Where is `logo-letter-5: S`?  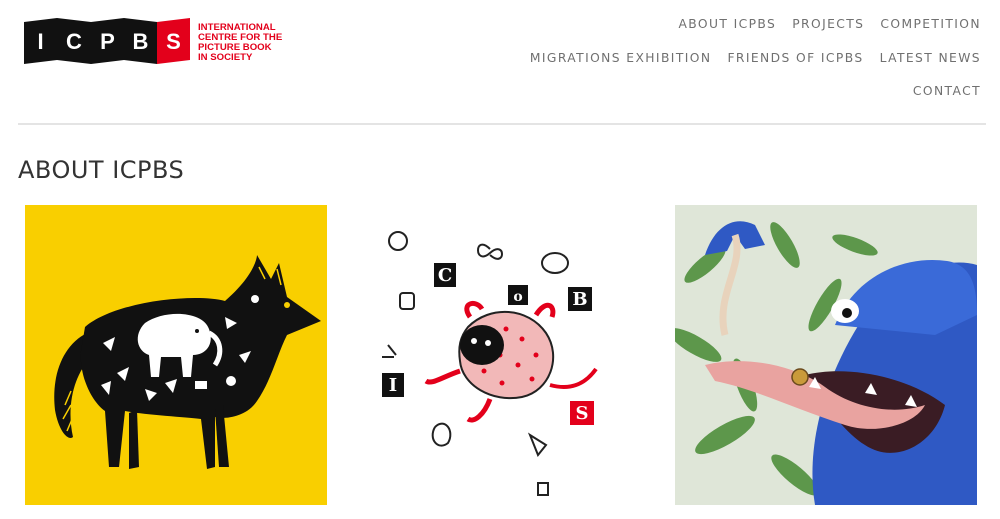
logo-letter-5: S is located at coordinates (173, 41).